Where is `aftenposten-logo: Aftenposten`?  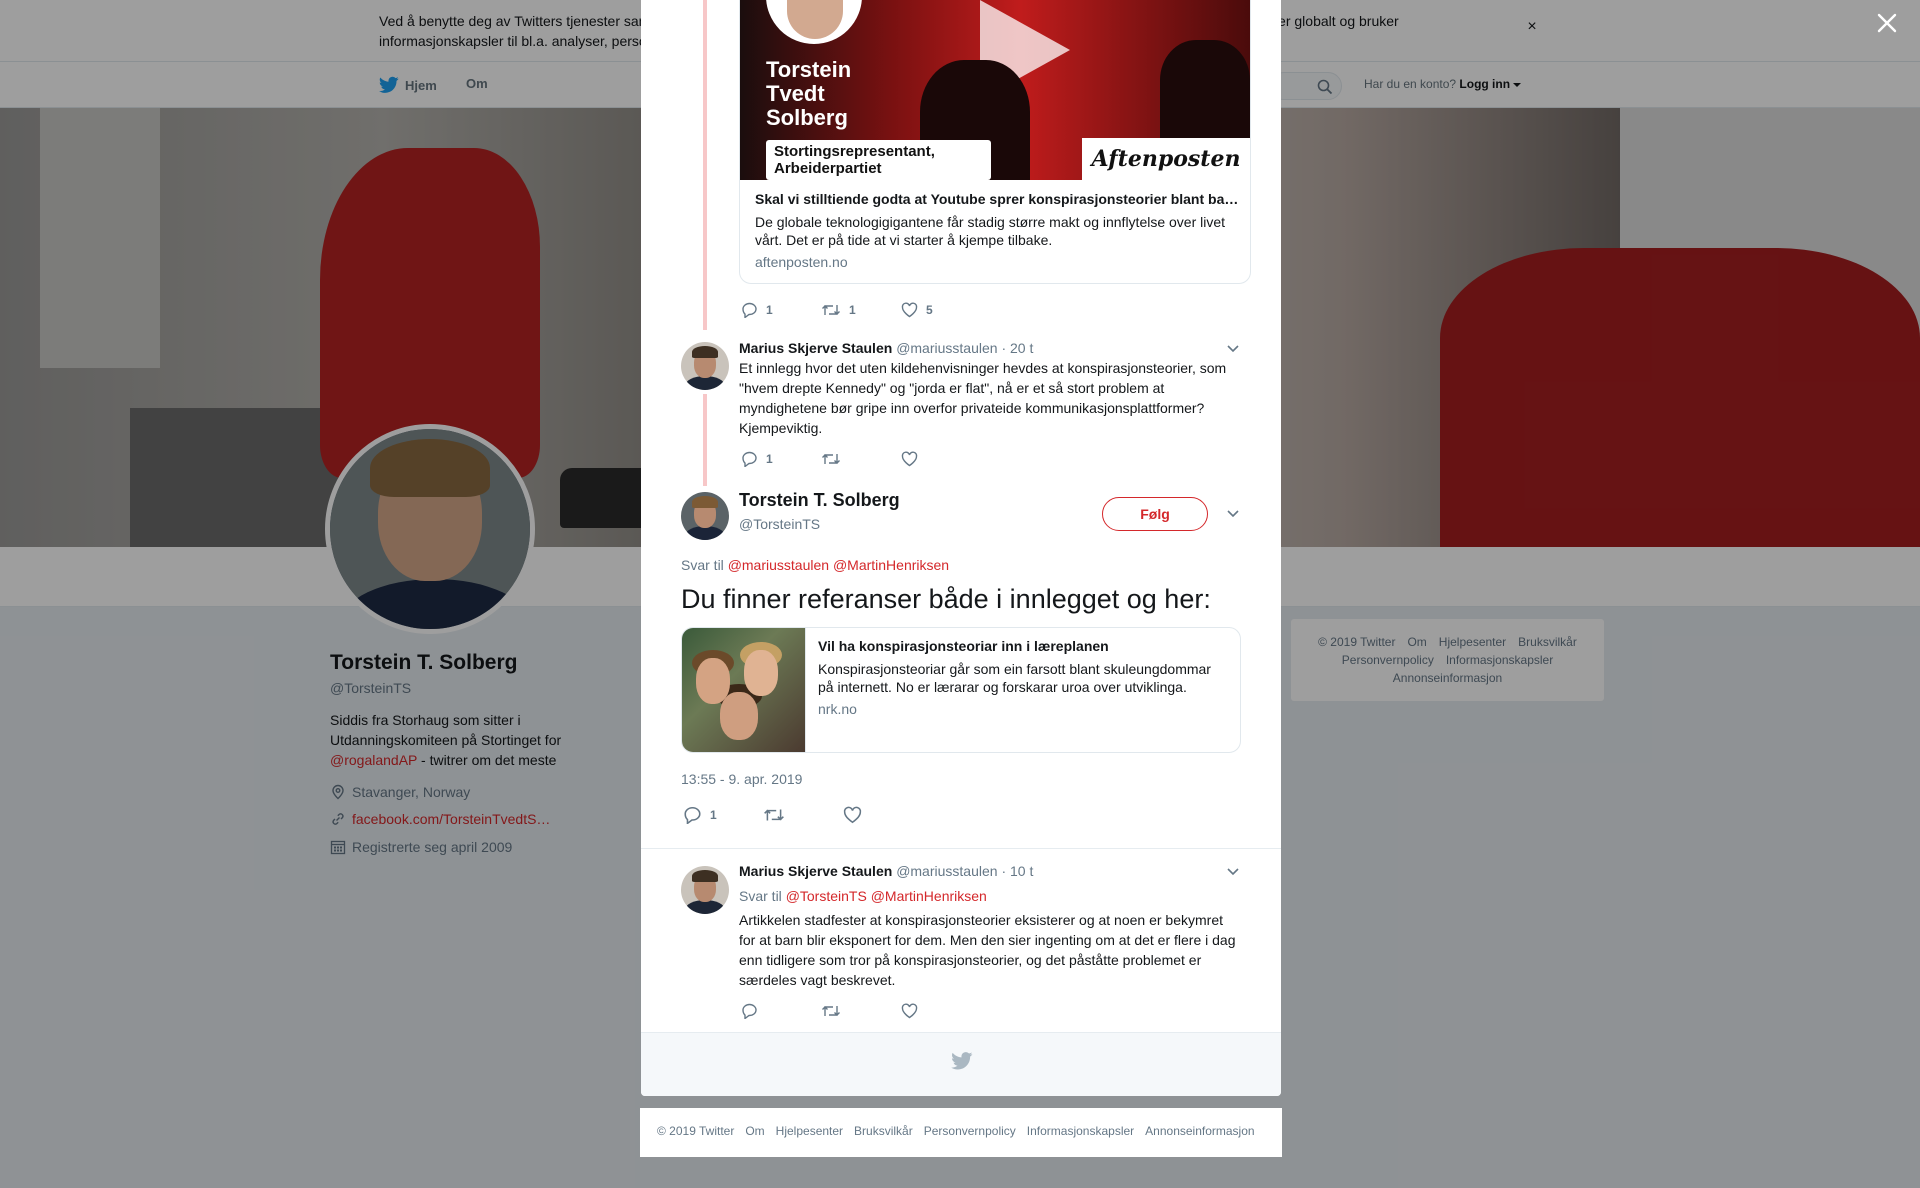 aftenposten-logo: Aftenposten is located at coordinates (1166, 159).